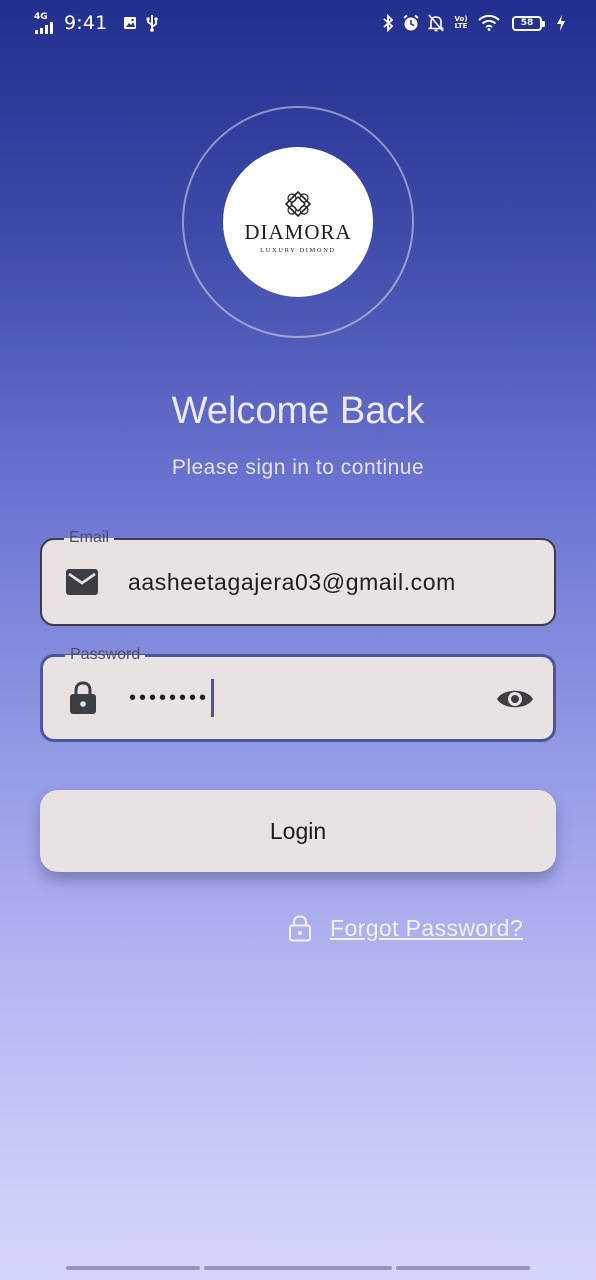 The image size is (596, 1280). I want to click on password-value-wrap: ••••••••, so click(172, 698).